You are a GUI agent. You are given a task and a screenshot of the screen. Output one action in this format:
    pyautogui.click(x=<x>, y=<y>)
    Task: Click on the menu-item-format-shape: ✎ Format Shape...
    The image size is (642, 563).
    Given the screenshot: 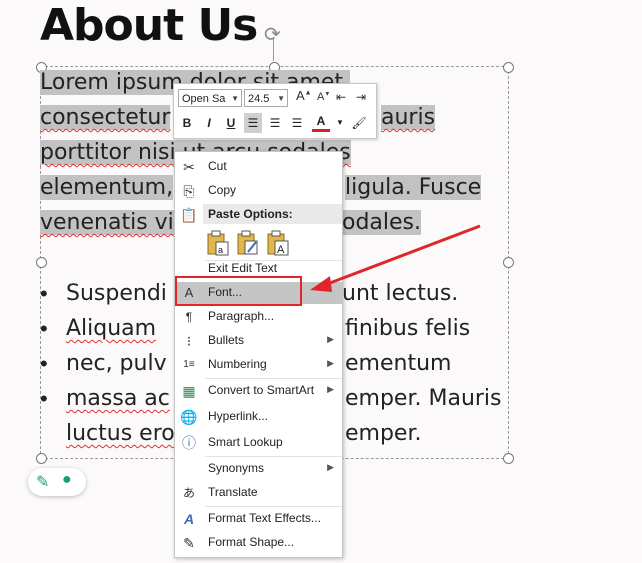 What is the action you would take?
    pyautogui.click(x=258, y=543)
    